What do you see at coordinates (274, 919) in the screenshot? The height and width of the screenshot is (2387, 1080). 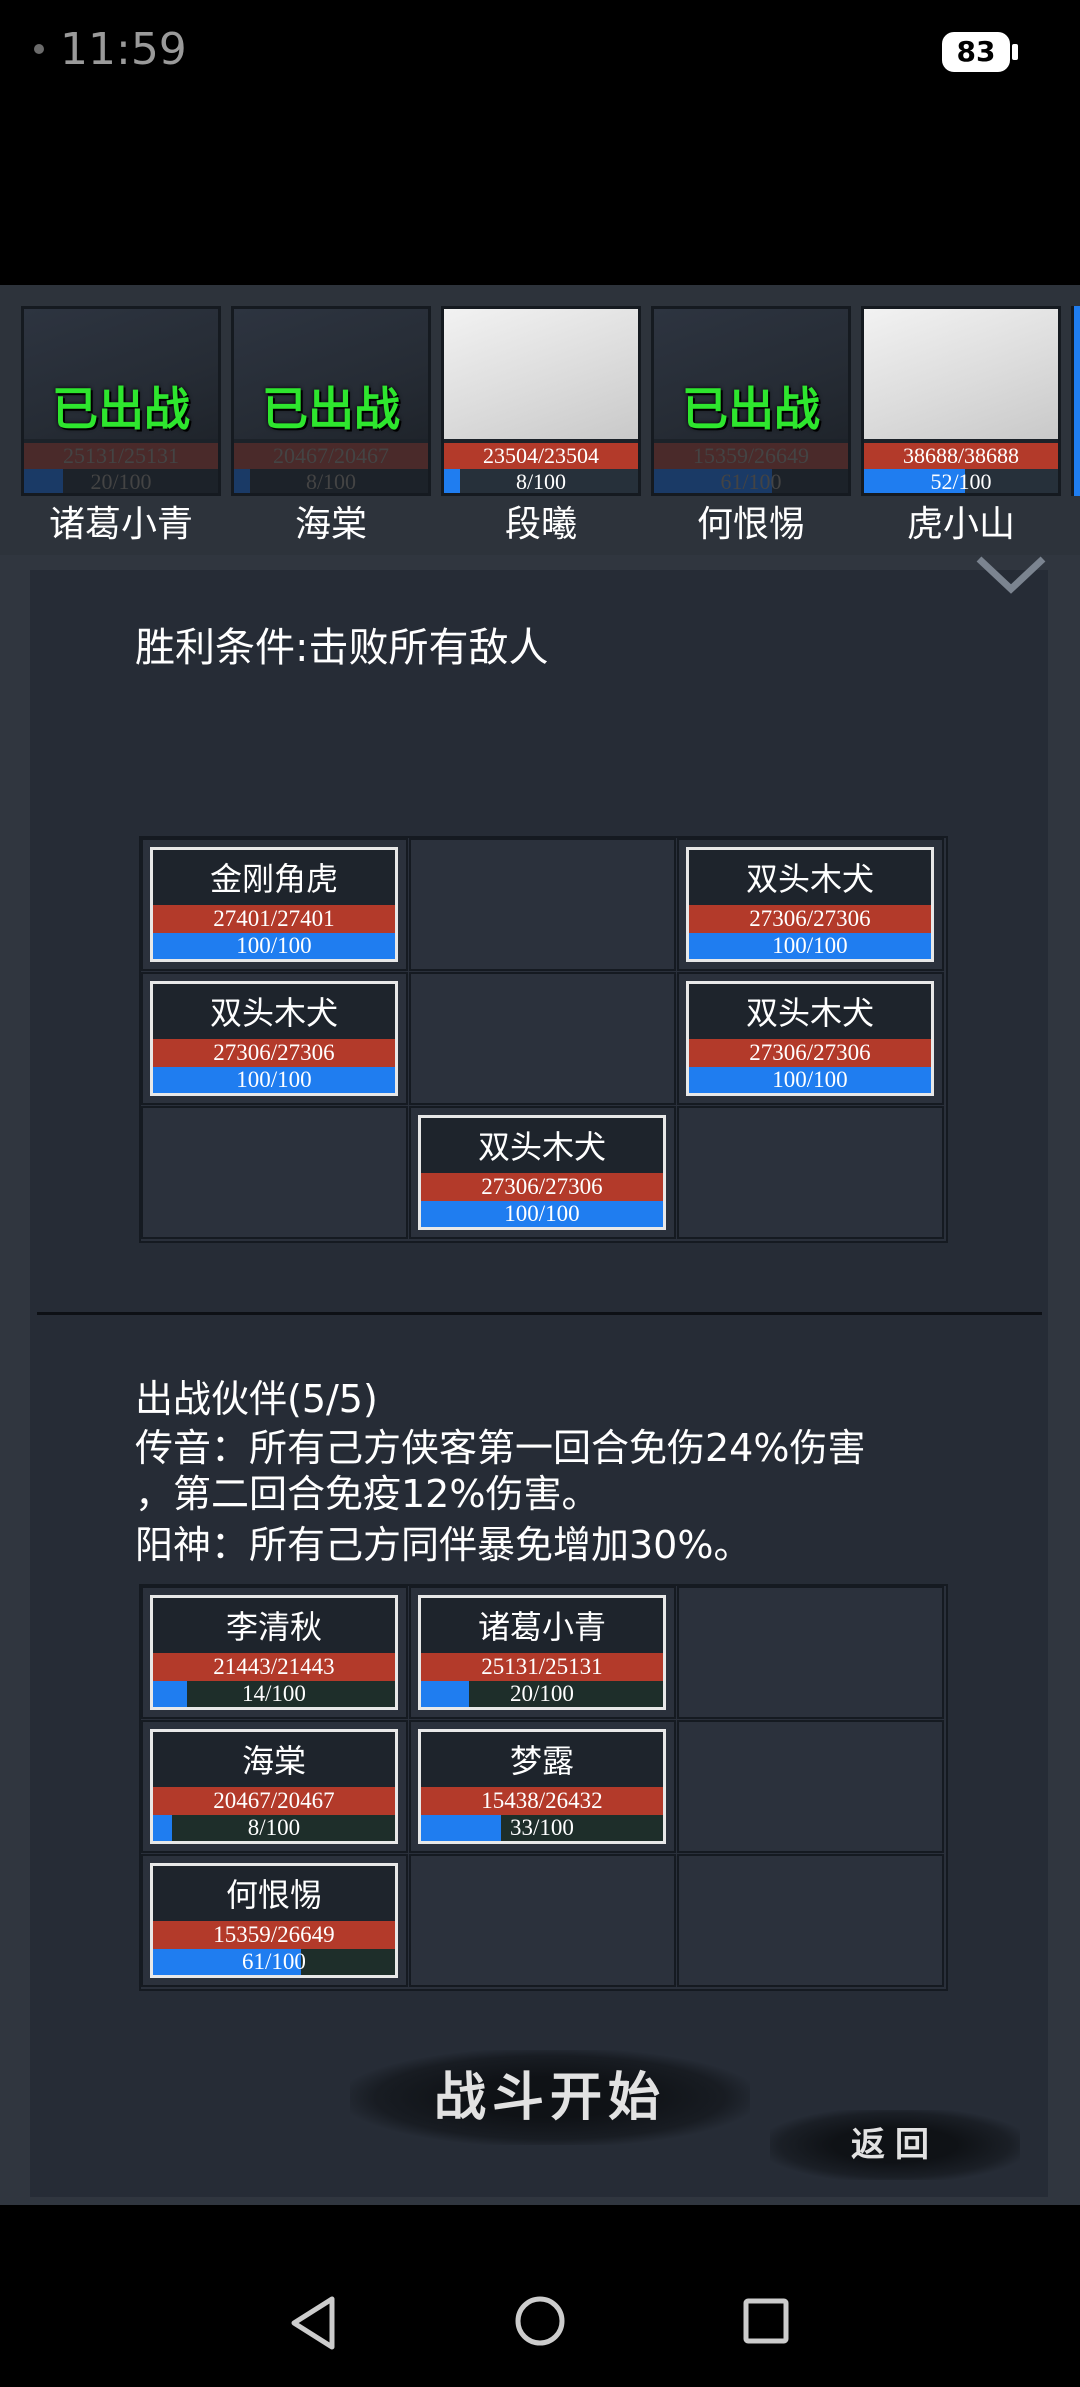 I see `hp-bar: 27401/27401` at bounding box center [274, 919].